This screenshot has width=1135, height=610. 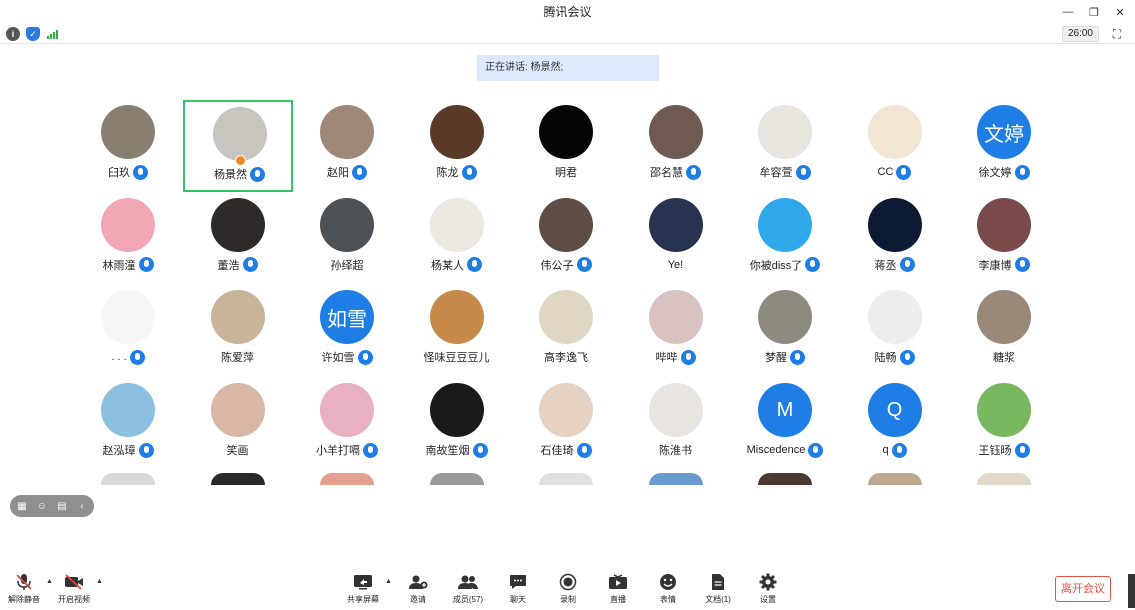 I want to click on participant-tile: M Miscedence, so click(x=785, y=424).